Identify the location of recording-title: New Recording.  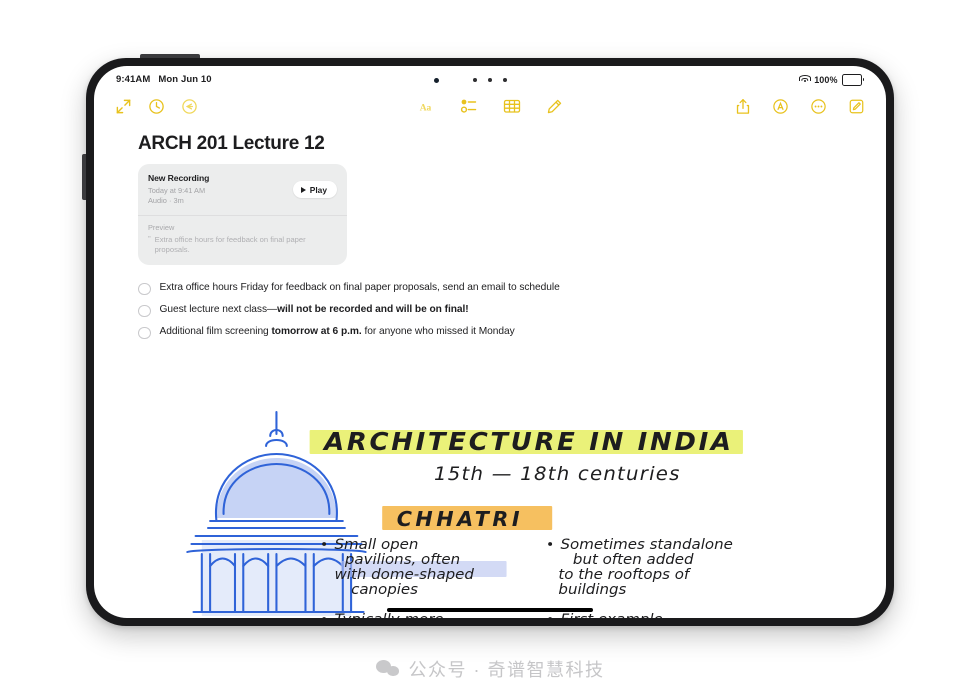
(179, 178).